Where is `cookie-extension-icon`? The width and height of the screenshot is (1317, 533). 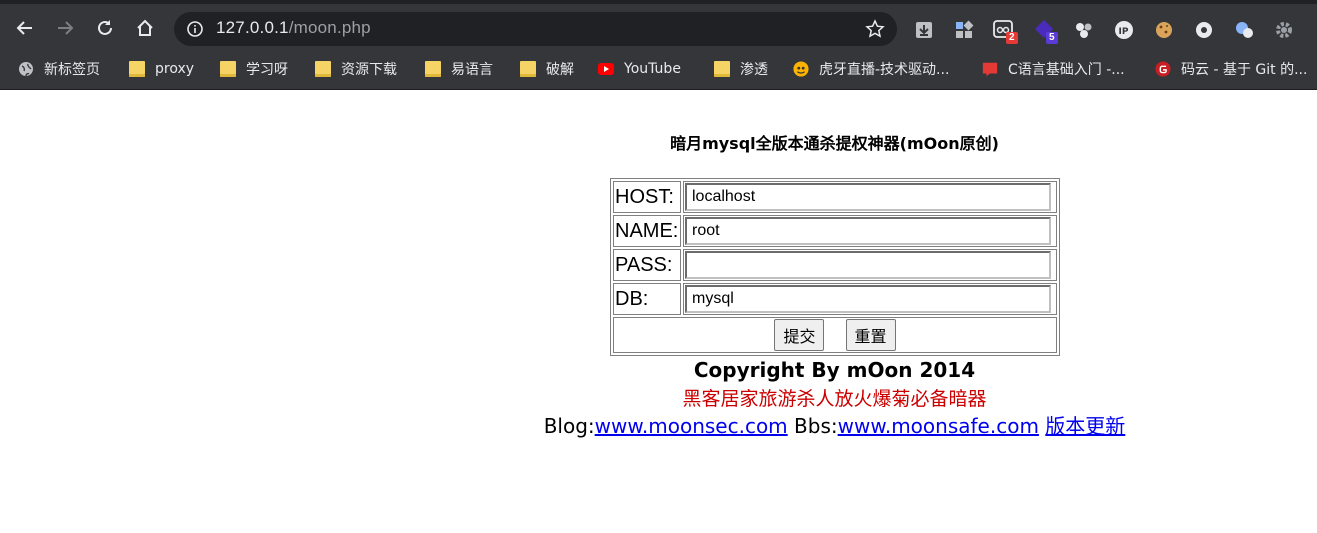 cookie-extension-icon is located at coordinates (1164, 30).